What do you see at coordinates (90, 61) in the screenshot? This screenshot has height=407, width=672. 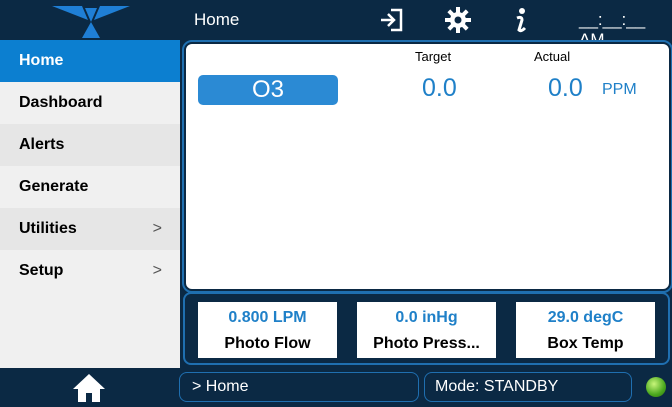 I see `sidebar-item-home: Home` at bounding box center [90, 61].